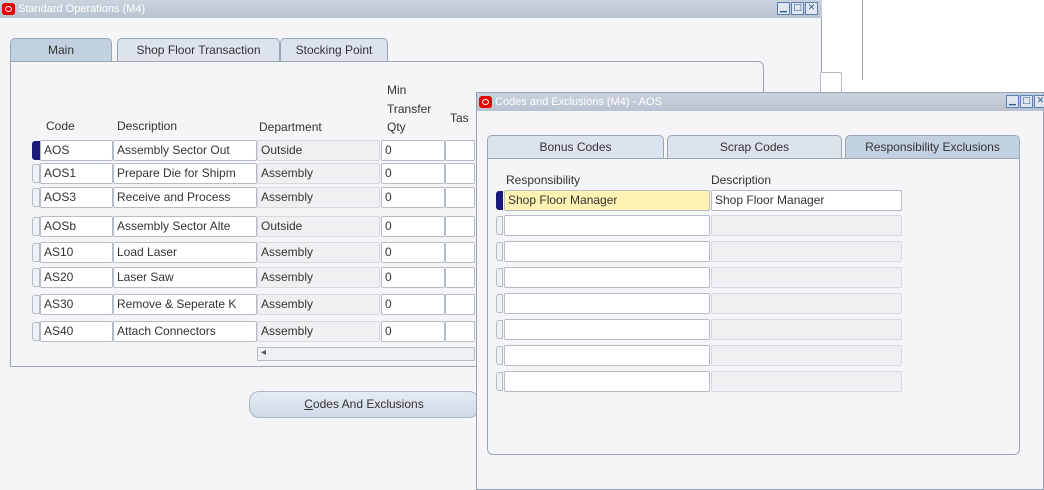 The height and width of the screenshot is (490, 1044). Describe the element at coordinates (82, 9) in the screenshot. I see `main-window-title: Standard Operations (M4)` at that location.